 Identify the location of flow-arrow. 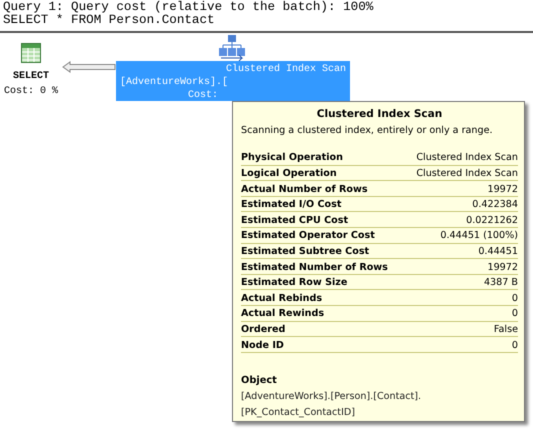
(89, 67).